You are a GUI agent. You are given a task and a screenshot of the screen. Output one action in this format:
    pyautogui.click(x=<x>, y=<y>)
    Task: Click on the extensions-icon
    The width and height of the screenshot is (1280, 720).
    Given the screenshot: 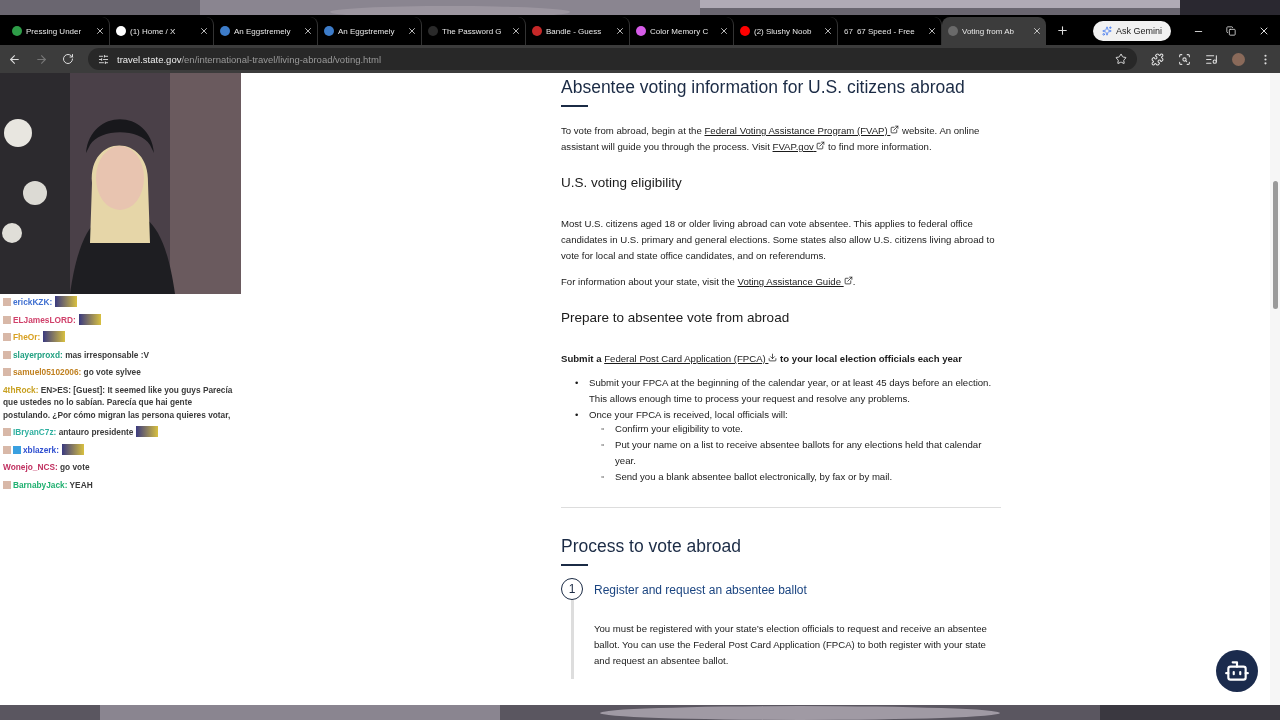 What is the action you would take?
    pyautogui.click(x=1157, y=59)
    